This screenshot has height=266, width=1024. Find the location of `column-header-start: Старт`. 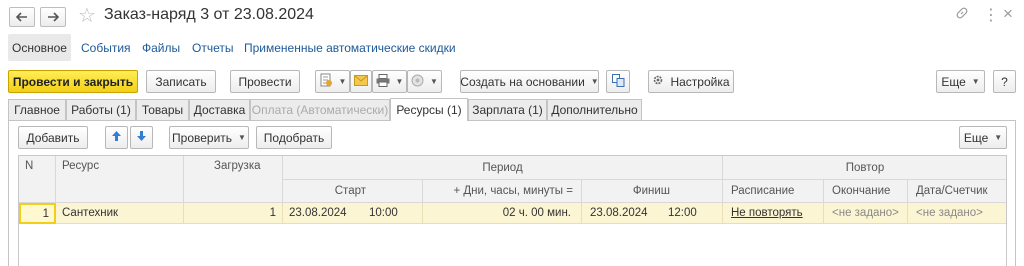

column-header-start: Старт is located at coordinates (353, 191).